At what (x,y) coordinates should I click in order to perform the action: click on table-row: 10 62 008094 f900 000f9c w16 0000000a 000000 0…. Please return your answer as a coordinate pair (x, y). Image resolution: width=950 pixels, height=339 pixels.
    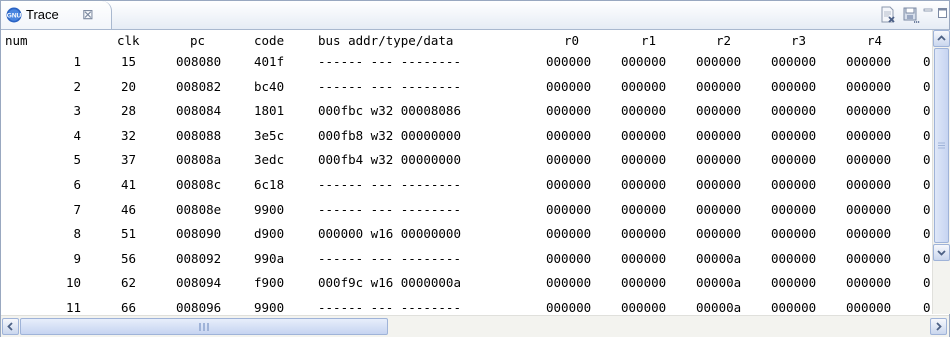
    Looking at the image, I should click on (465, 282).